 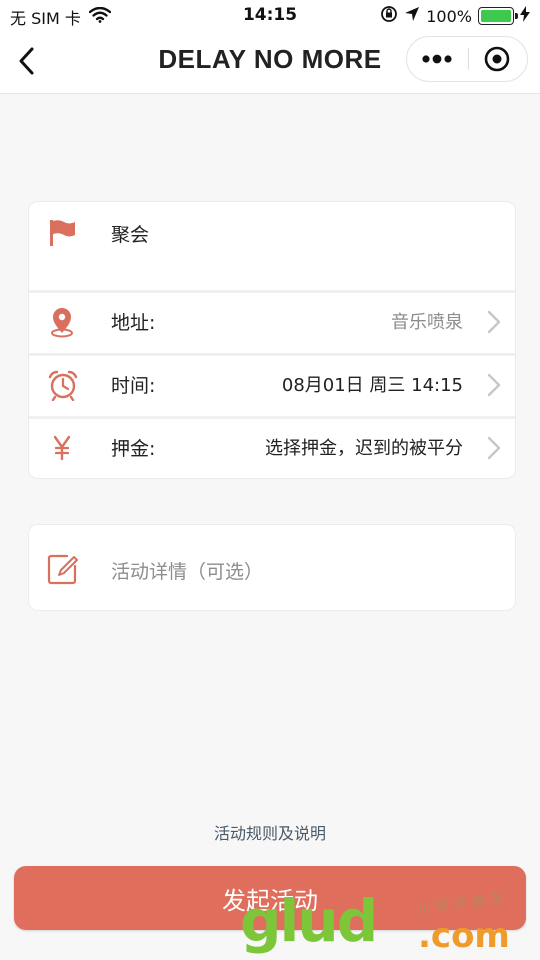 What do you see at coordinates (62, 322) in the screenshot?
I see `location-pin-icon` at bounding box center [62, 322].